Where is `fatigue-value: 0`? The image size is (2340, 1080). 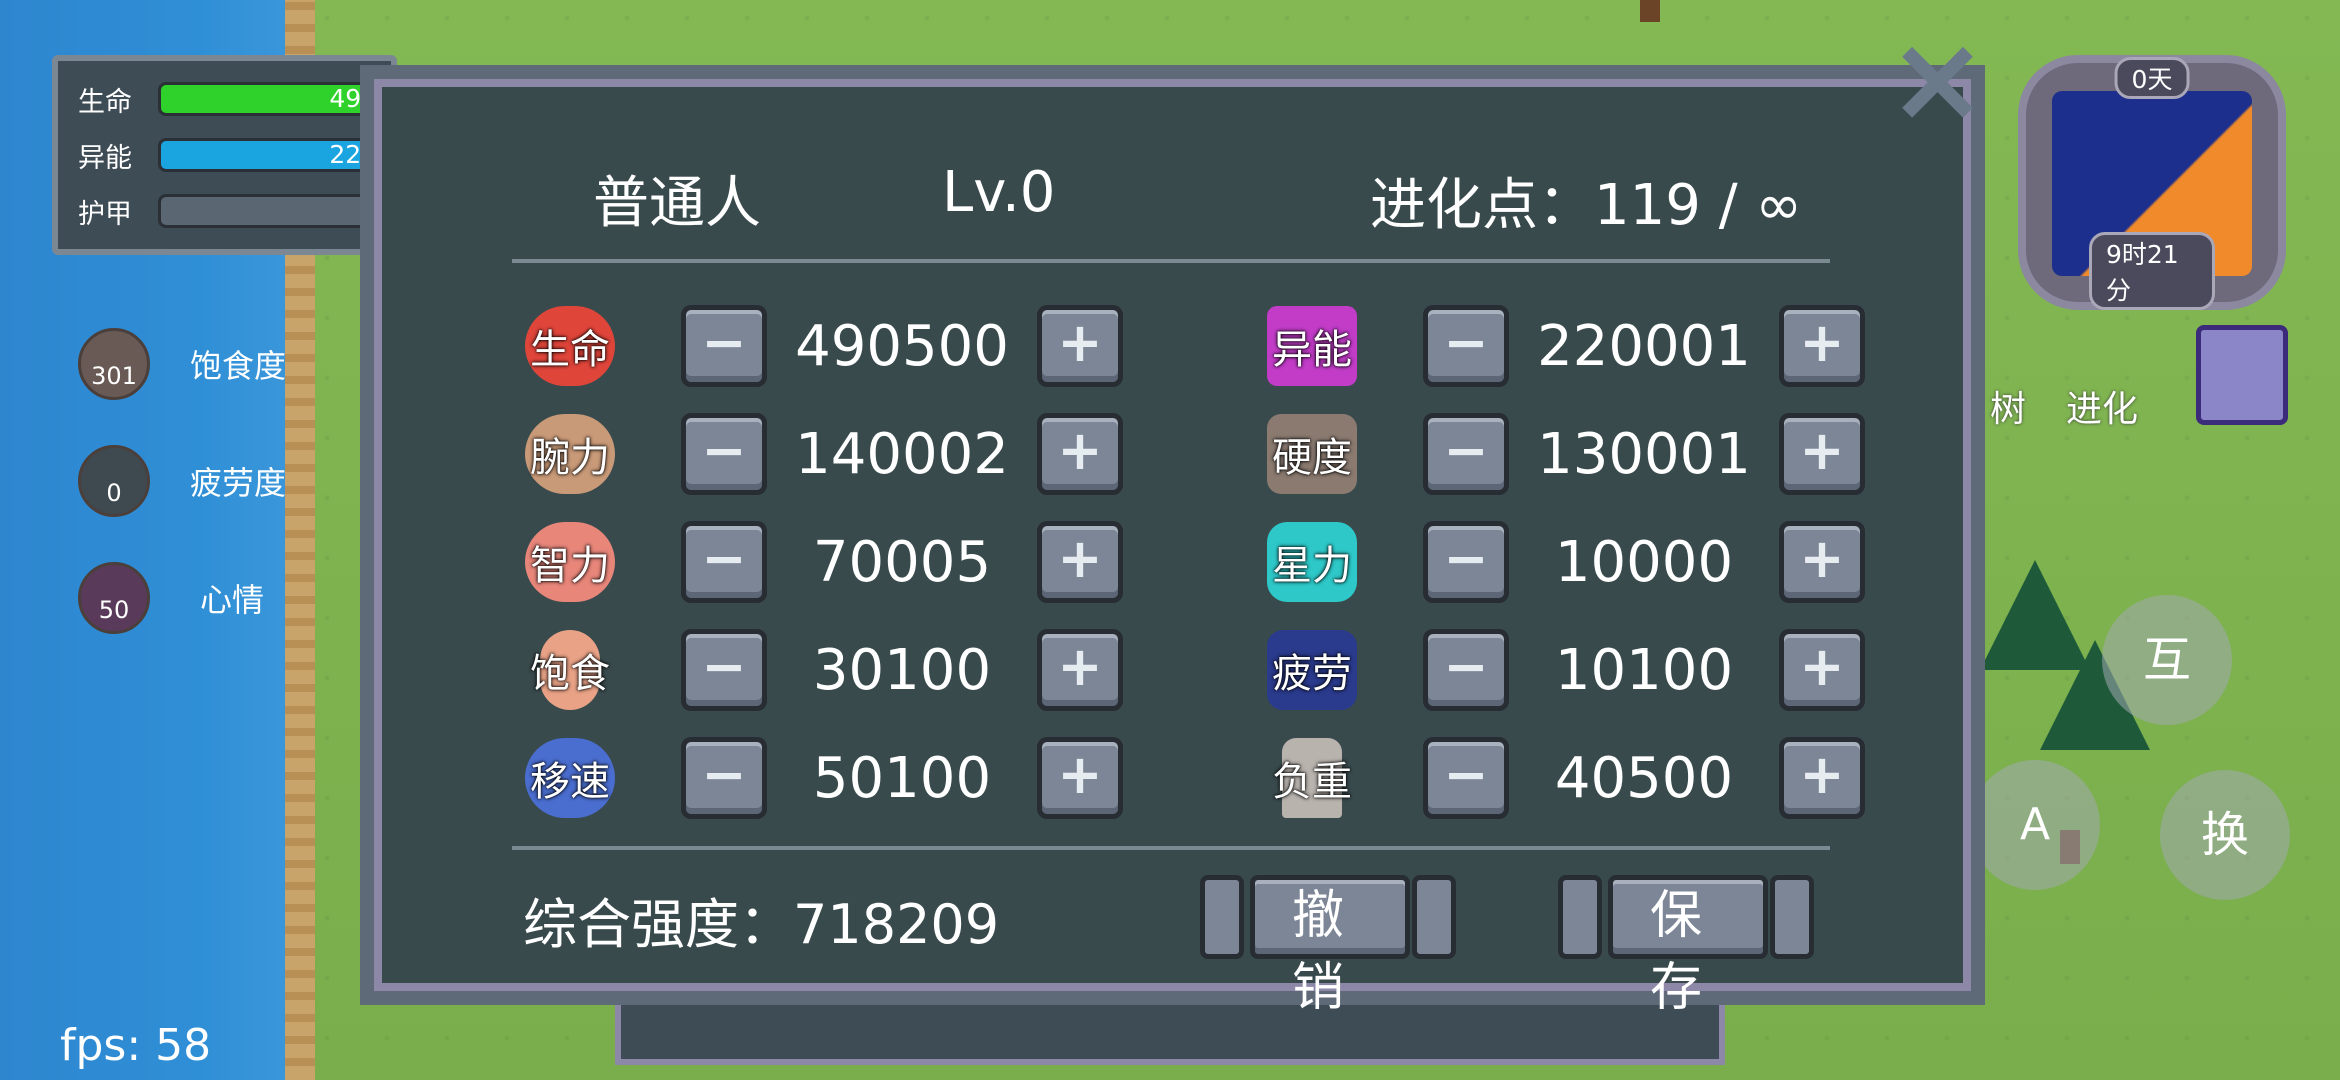
fatigue-value: 0 is located at coordinates (114, 493).